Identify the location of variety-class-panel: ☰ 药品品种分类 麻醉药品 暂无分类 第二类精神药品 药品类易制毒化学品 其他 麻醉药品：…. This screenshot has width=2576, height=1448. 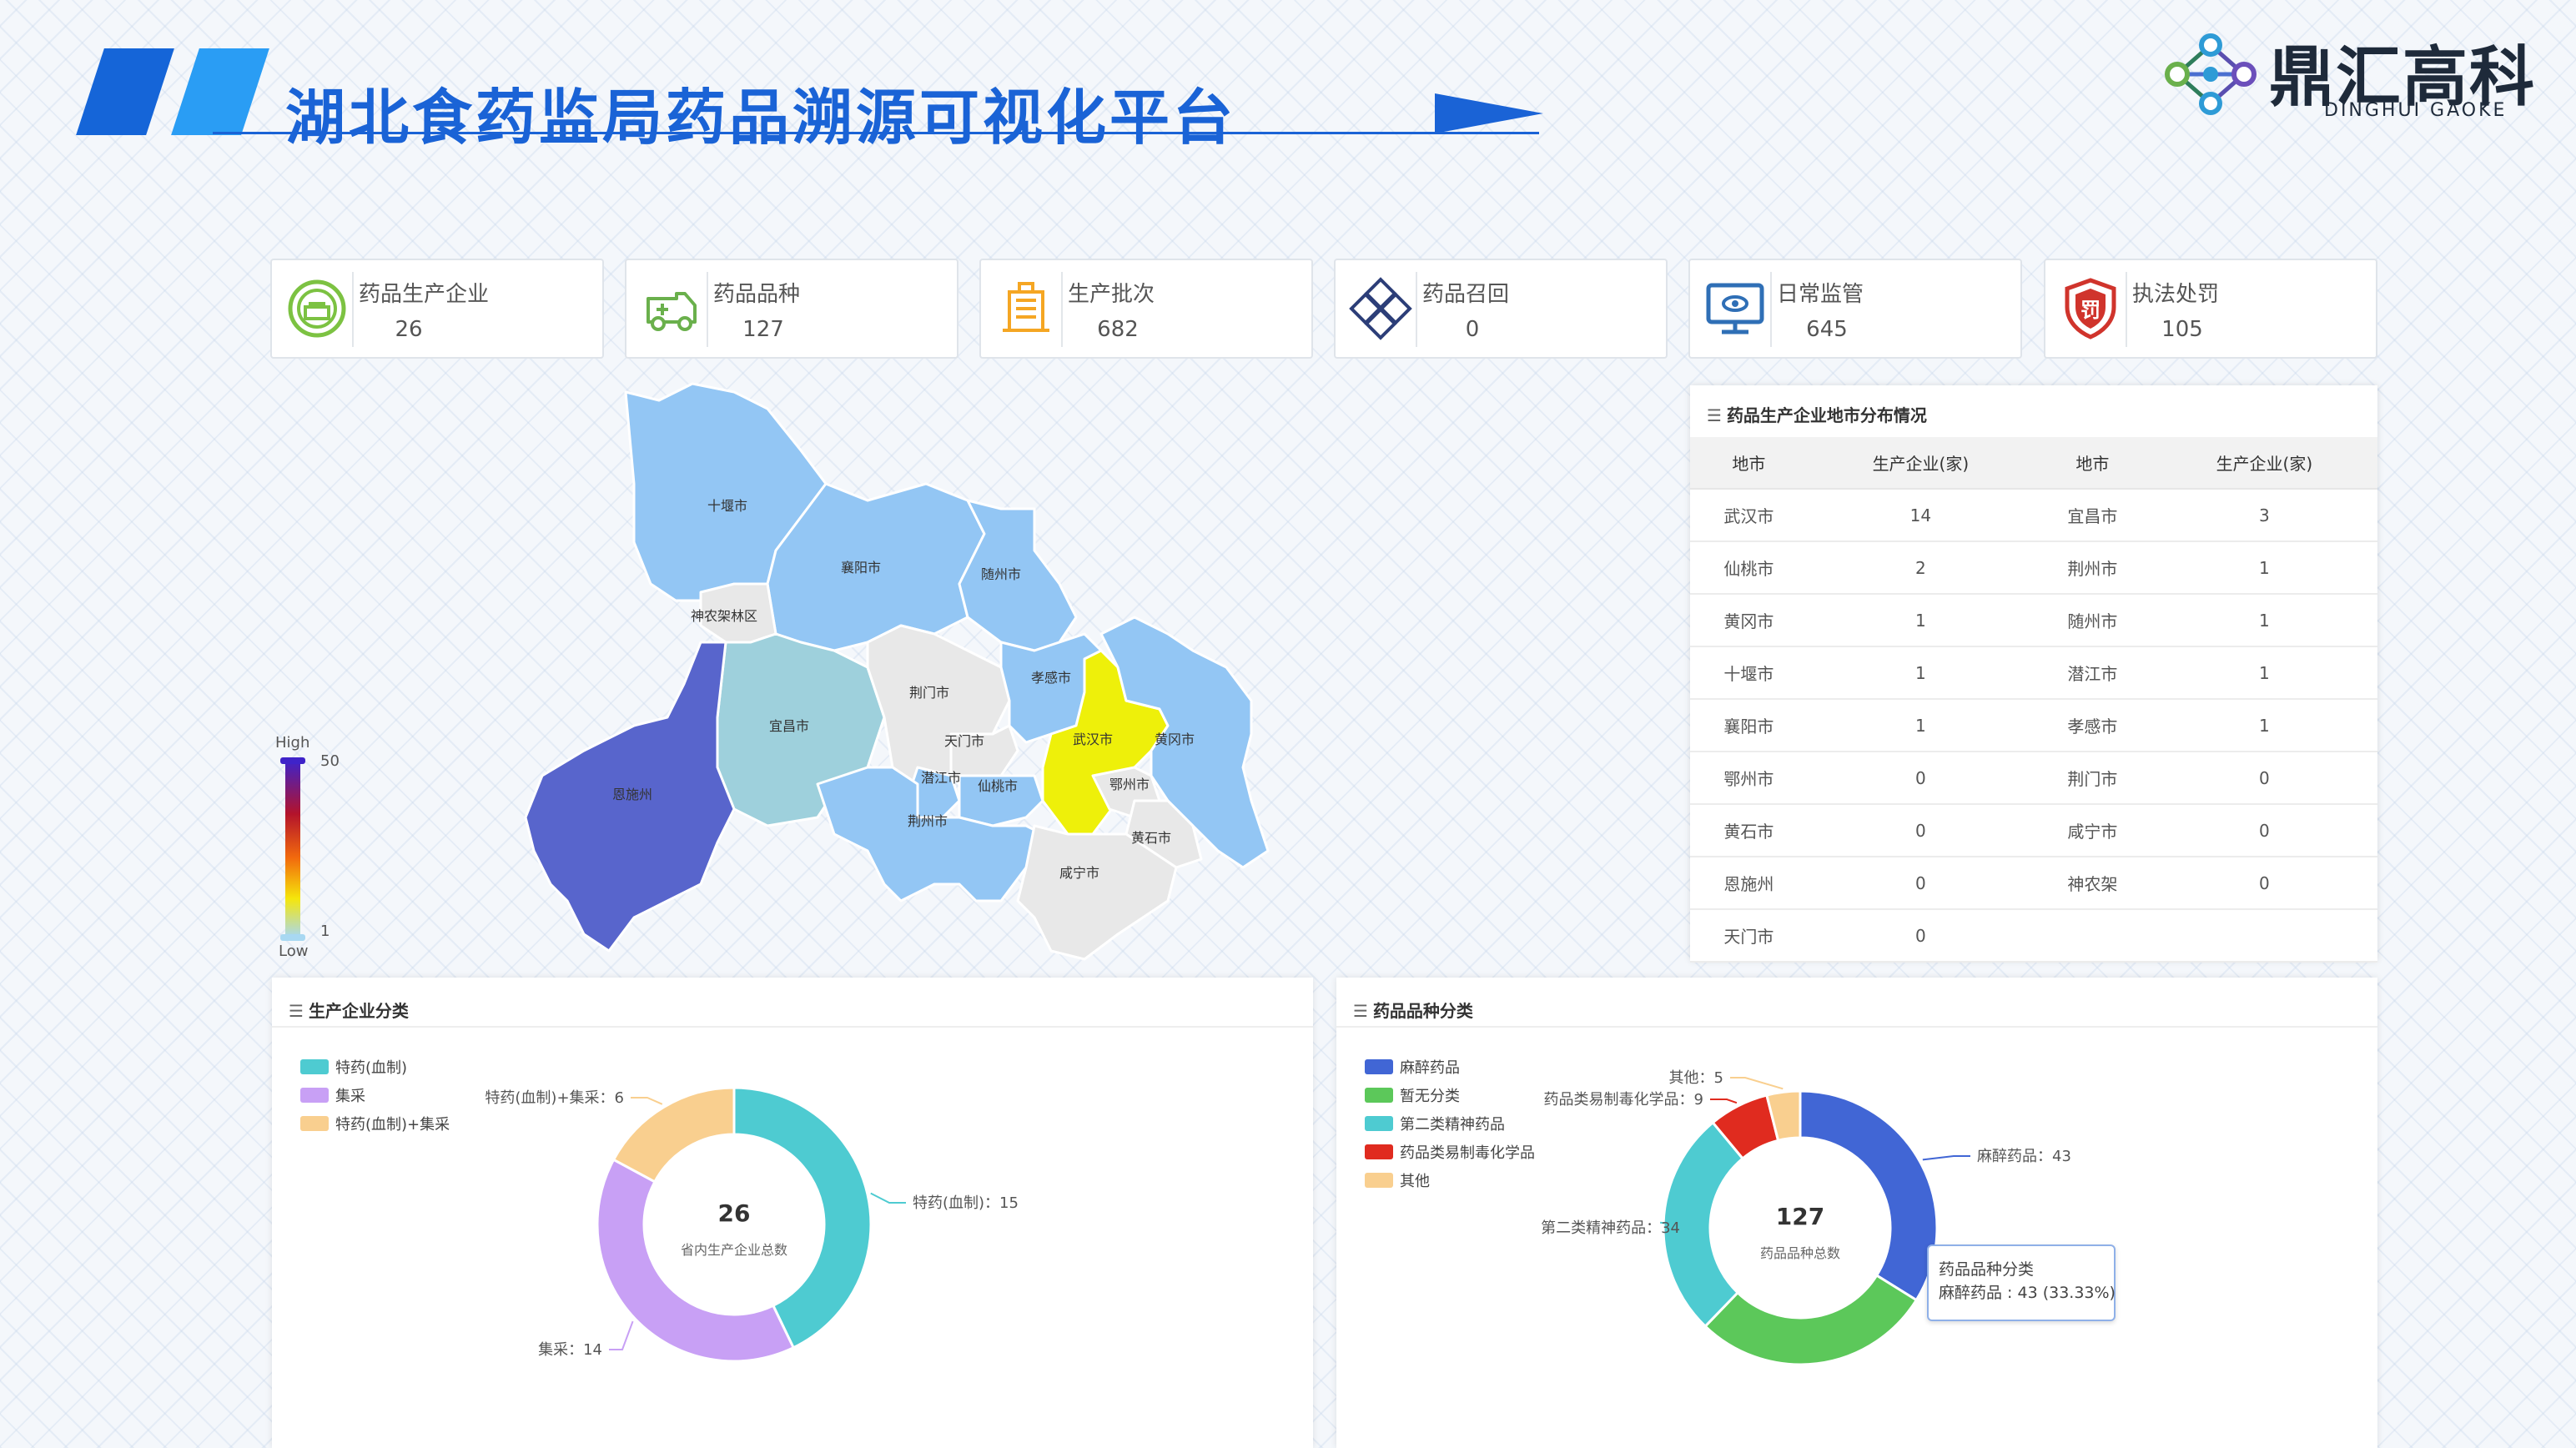
(1856, 1213).